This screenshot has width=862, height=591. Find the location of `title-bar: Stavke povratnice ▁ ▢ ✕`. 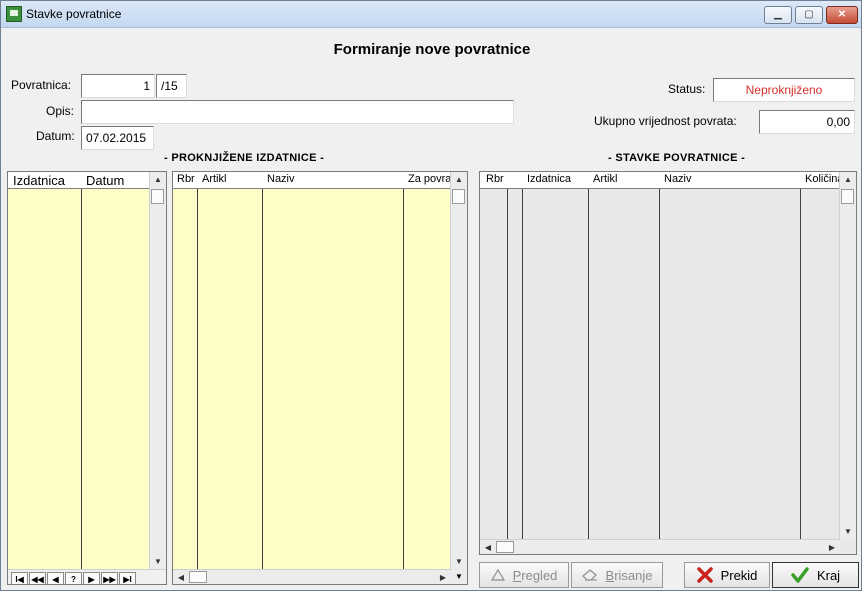

title-bar: Stavke povratnice ▁ ▢ ✕ is located at coordinates (431, 14).